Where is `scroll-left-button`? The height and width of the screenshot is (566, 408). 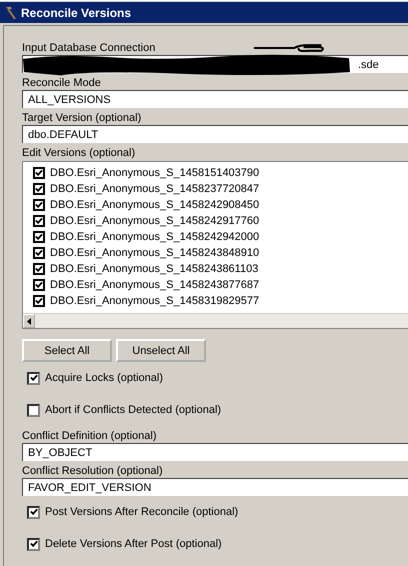 scroll-left-button is located at coordinates (29, 321).